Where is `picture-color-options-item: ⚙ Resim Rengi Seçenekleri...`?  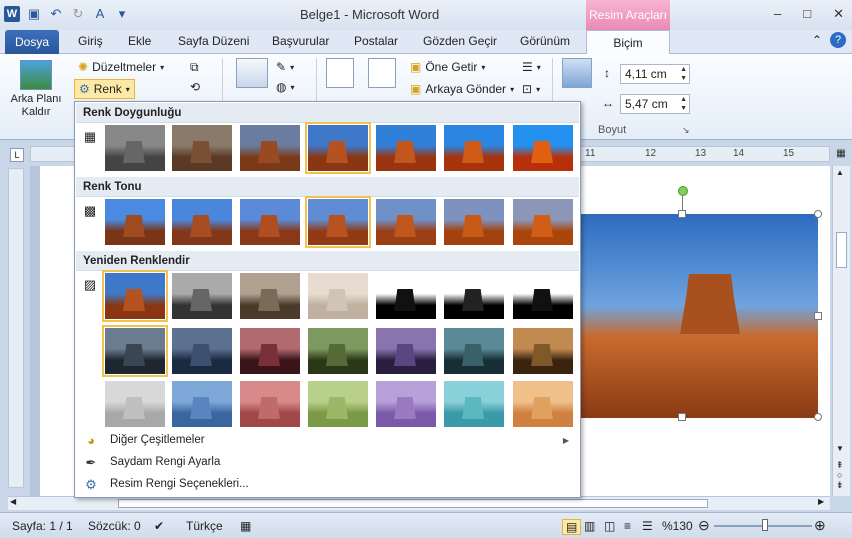
picture-color-options-item: ⚙ Resim Rengi Seçenekleri... is located at coordinates (327, 484).